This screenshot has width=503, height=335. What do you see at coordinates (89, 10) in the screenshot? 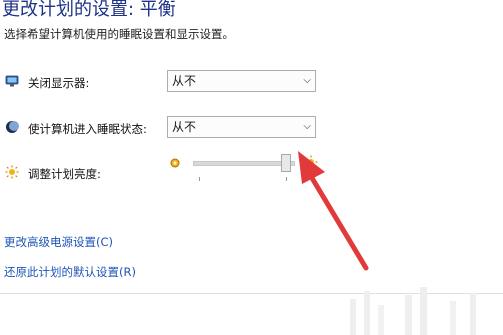
I see `page-title: 更改计划的设置: 平衡` at bounding box center [89, 10].